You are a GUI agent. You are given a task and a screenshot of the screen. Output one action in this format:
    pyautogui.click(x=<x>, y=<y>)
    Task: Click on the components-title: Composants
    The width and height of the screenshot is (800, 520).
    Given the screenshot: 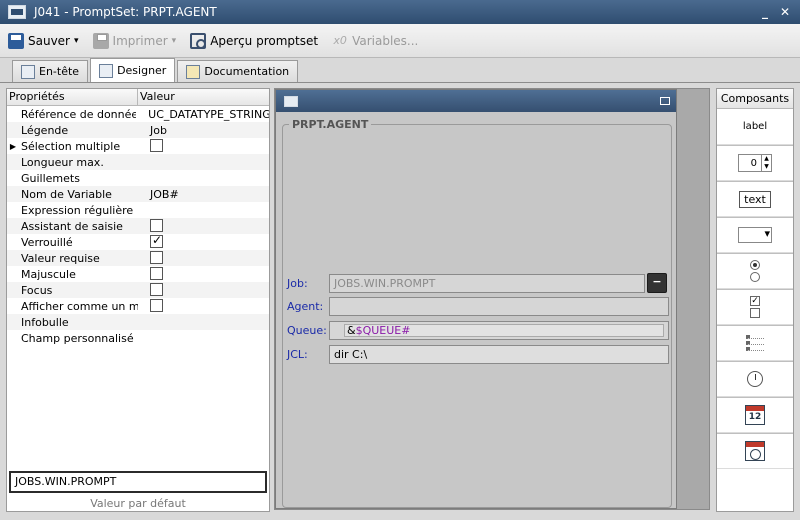 What is the action you would take?
    pyautogui.click(x=755, y=99)
    